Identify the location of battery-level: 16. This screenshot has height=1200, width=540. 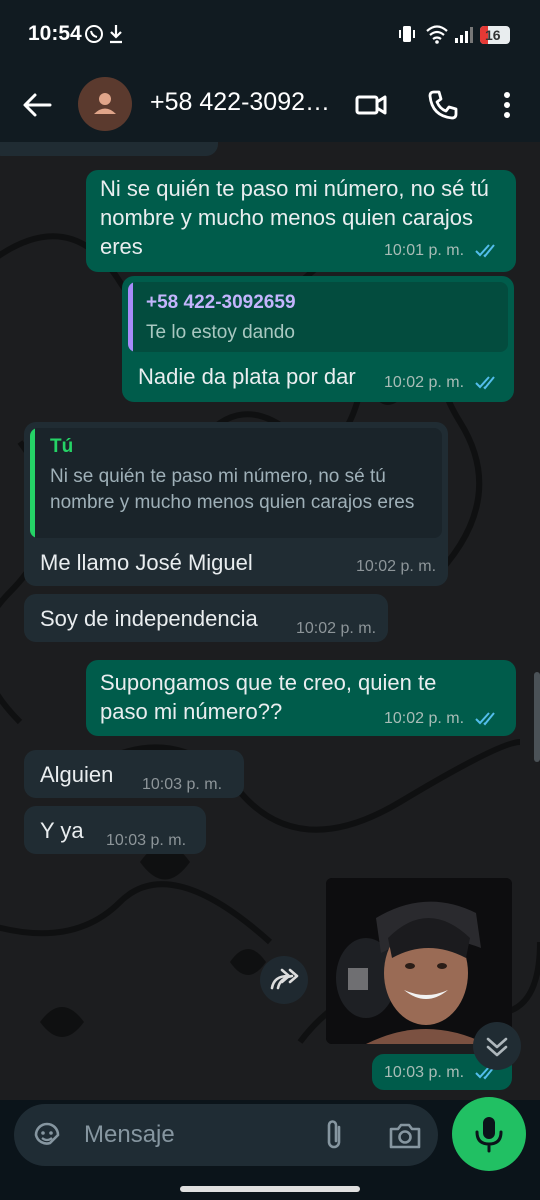
(493, 35).